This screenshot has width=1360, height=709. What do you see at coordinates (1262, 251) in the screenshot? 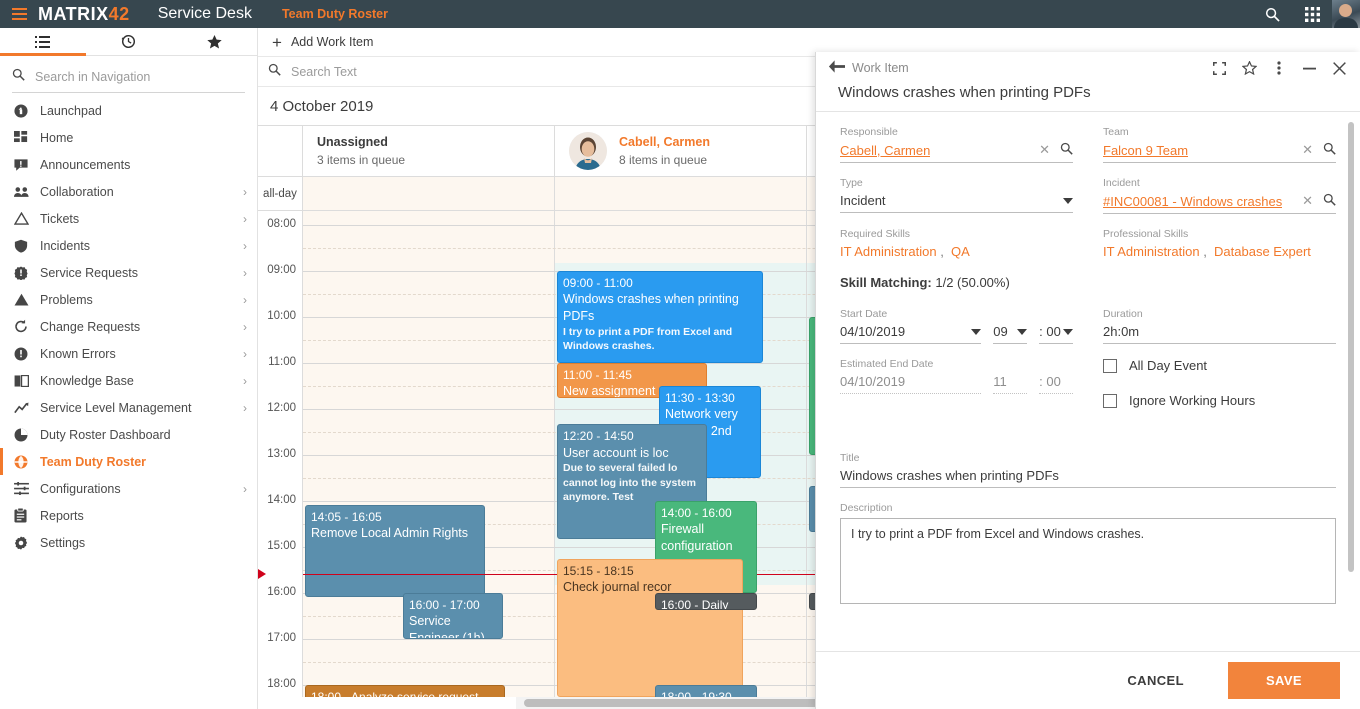
I see `skill-tag: Database Expert` at bounding box center [1262, 251].